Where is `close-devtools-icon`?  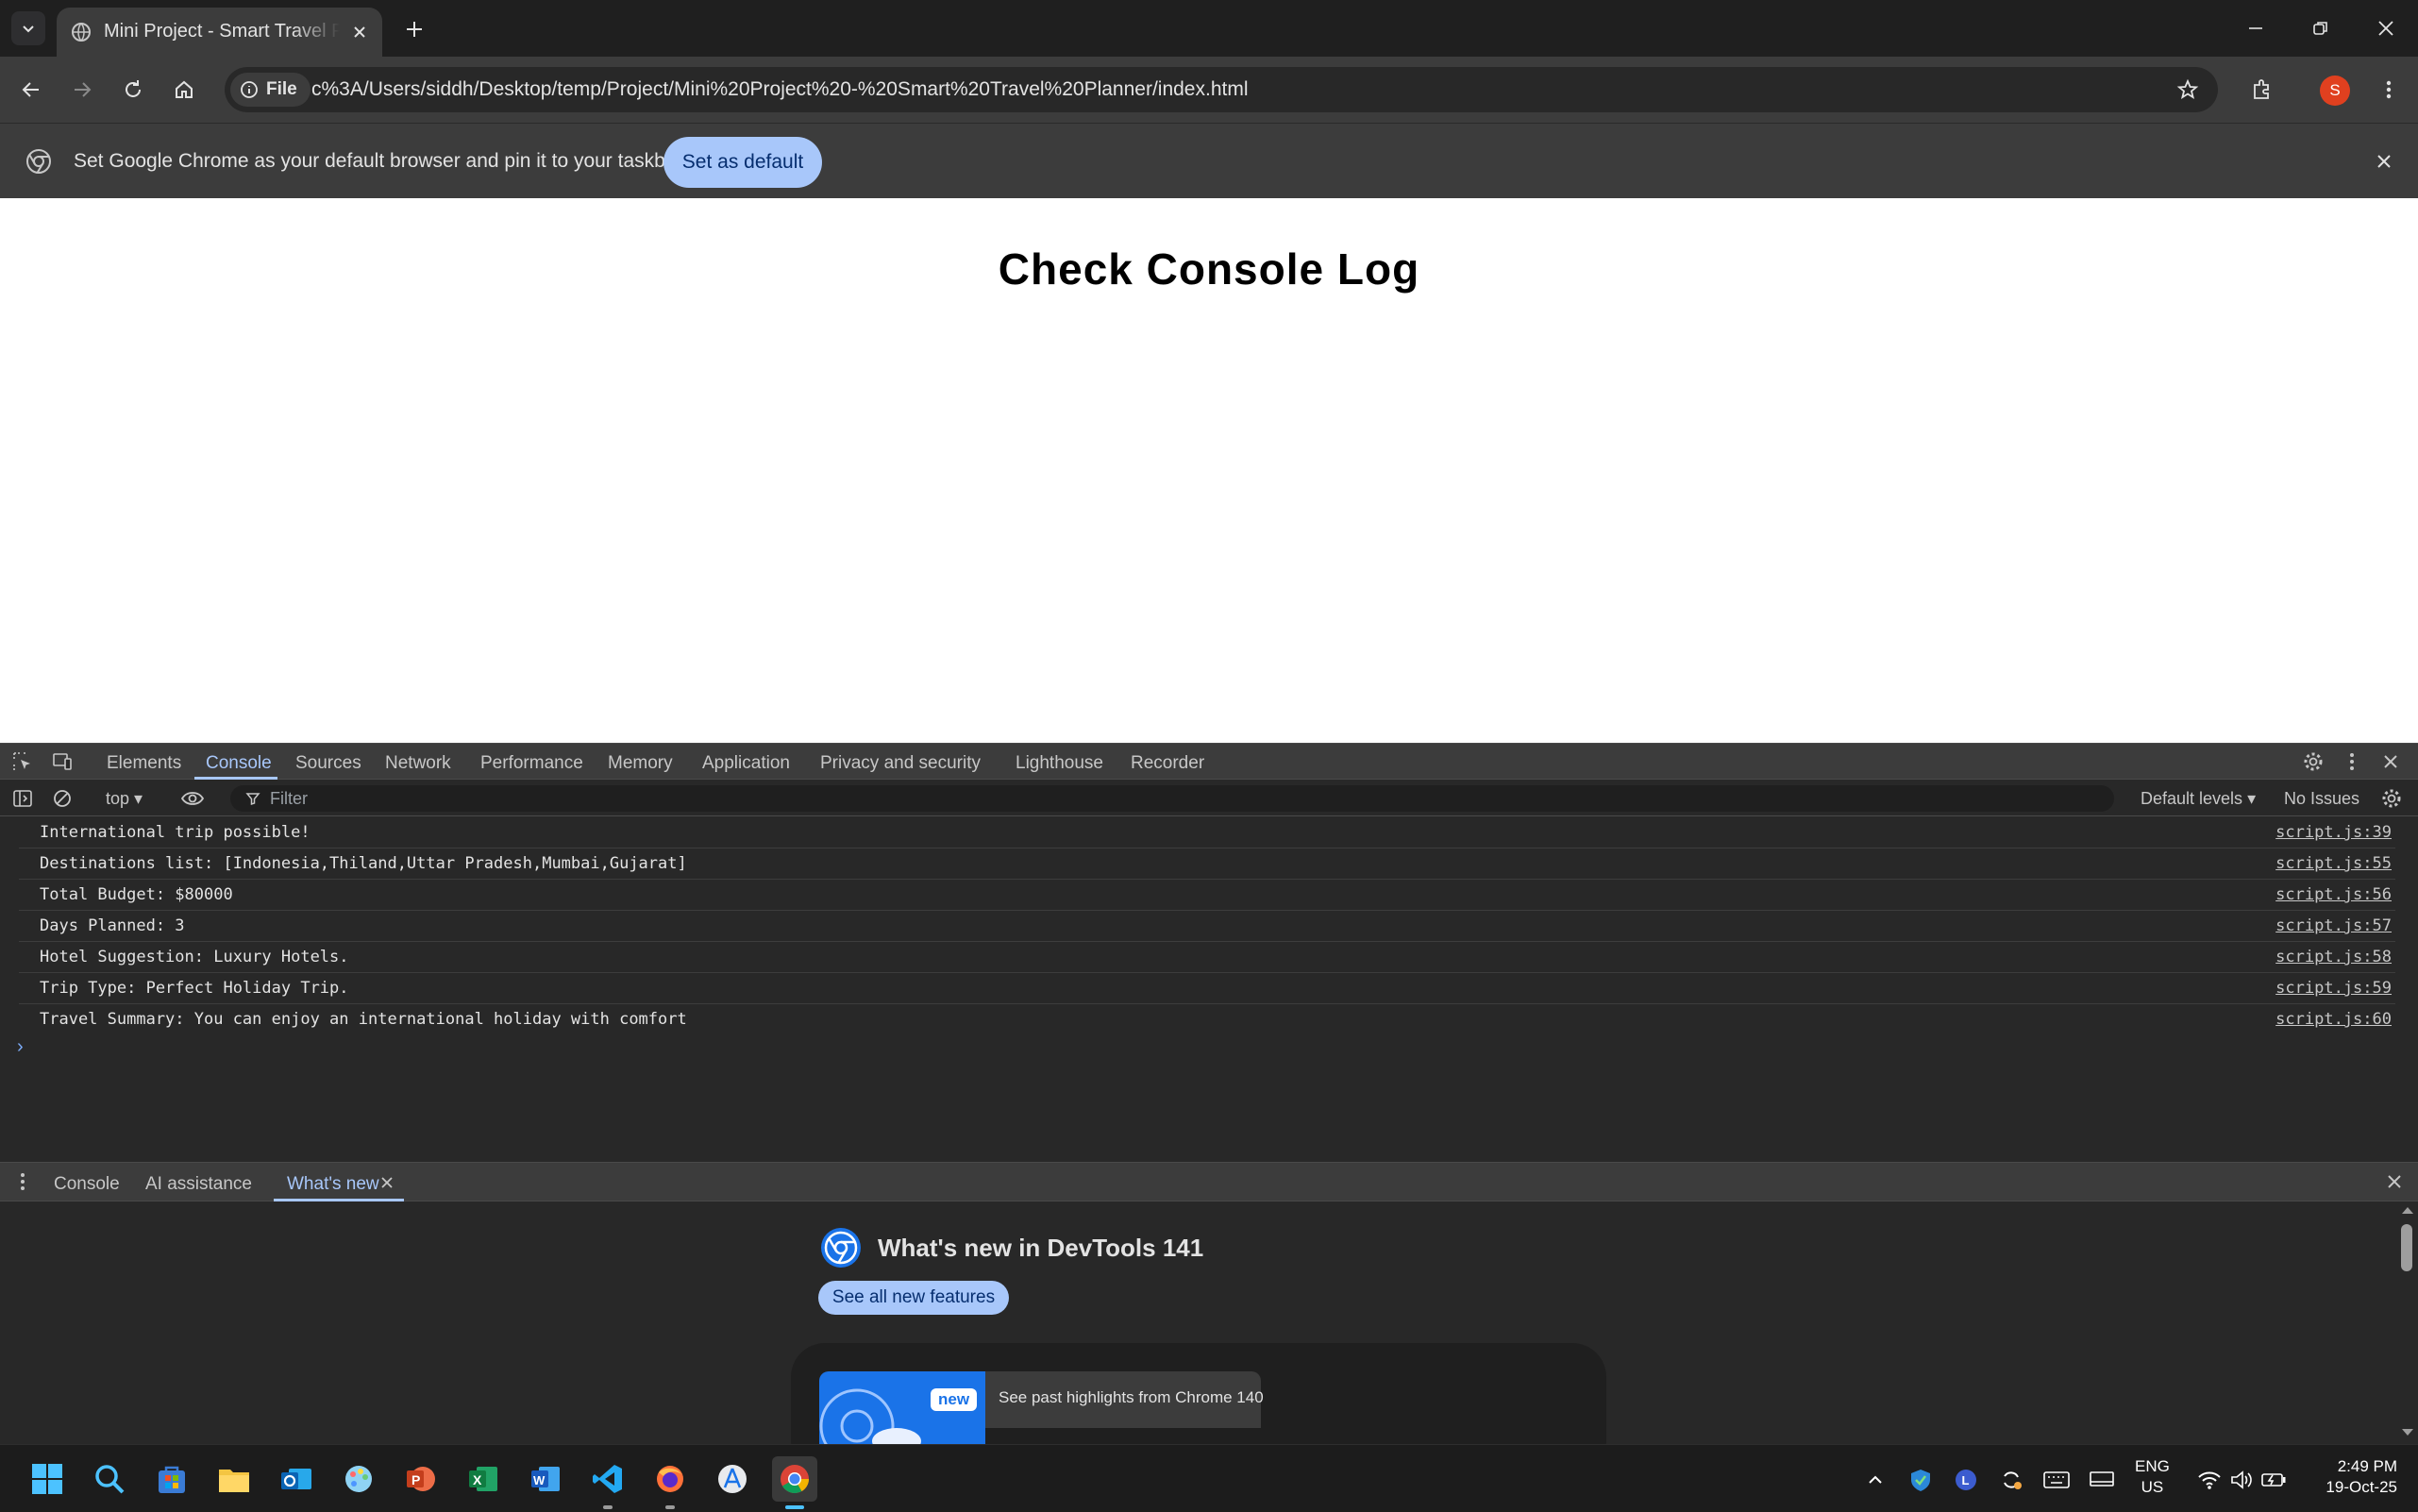
close-devtools-icon is located at coordinates (2390, 761).